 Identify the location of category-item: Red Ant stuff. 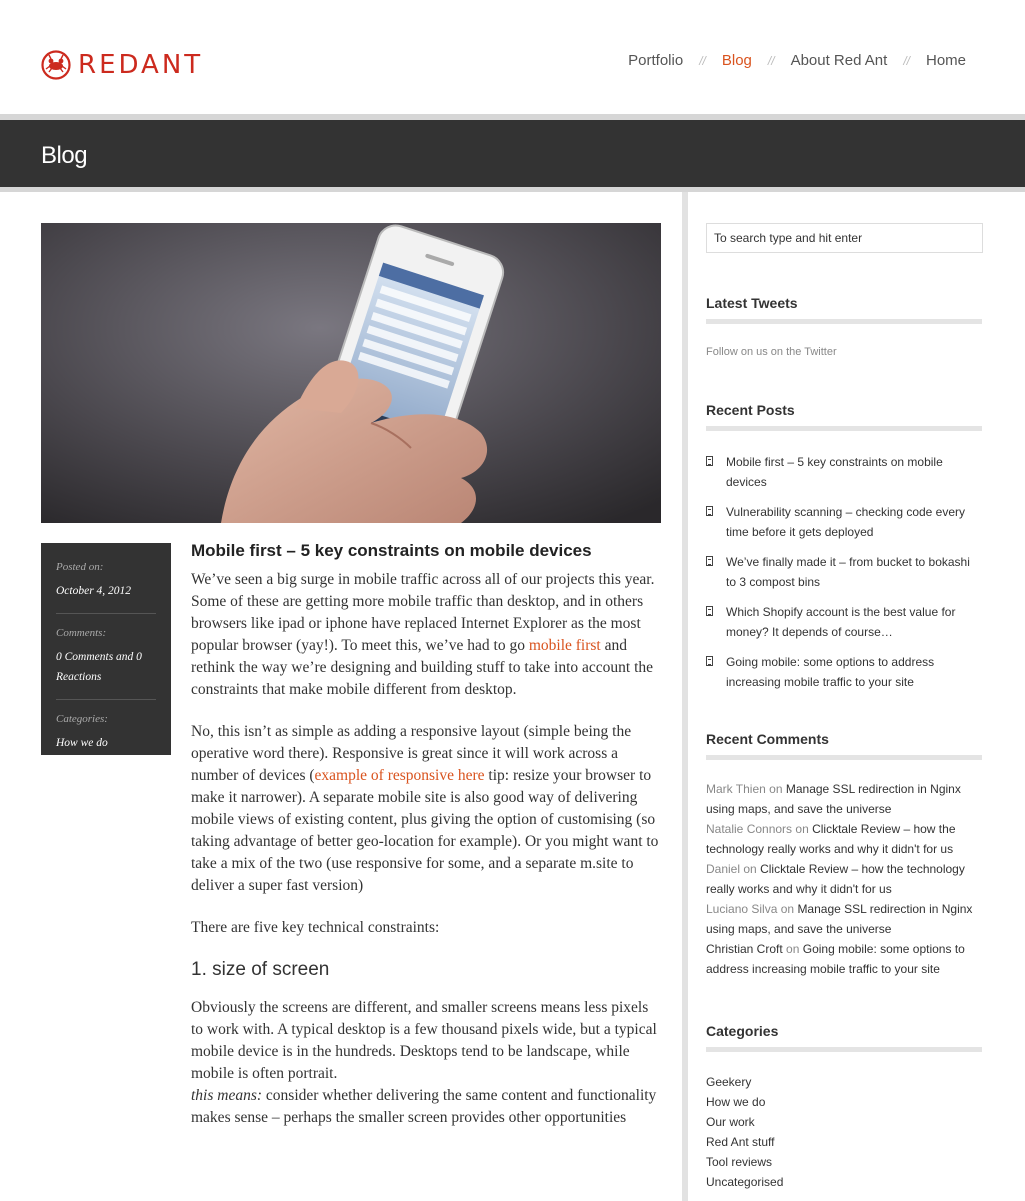
(844, 1142).